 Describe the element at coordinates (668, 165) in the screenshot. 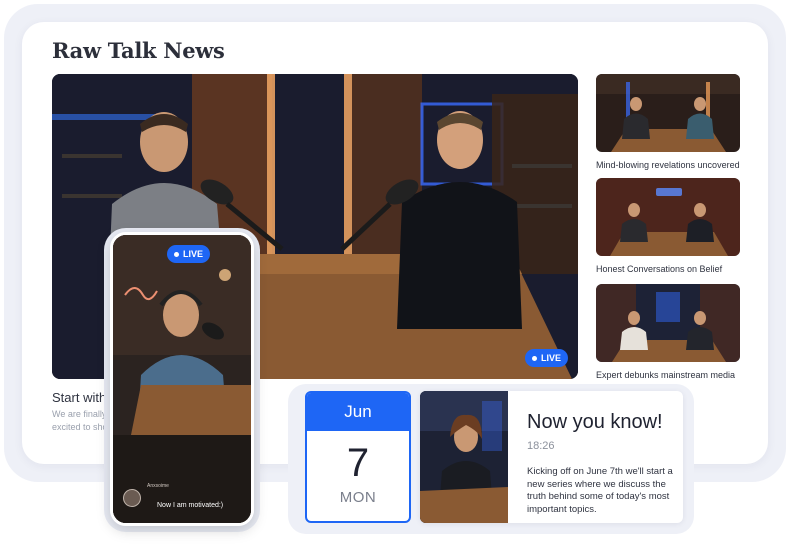

I see `side-video-caption: Mind-blowing revelations uncovered` at that location.